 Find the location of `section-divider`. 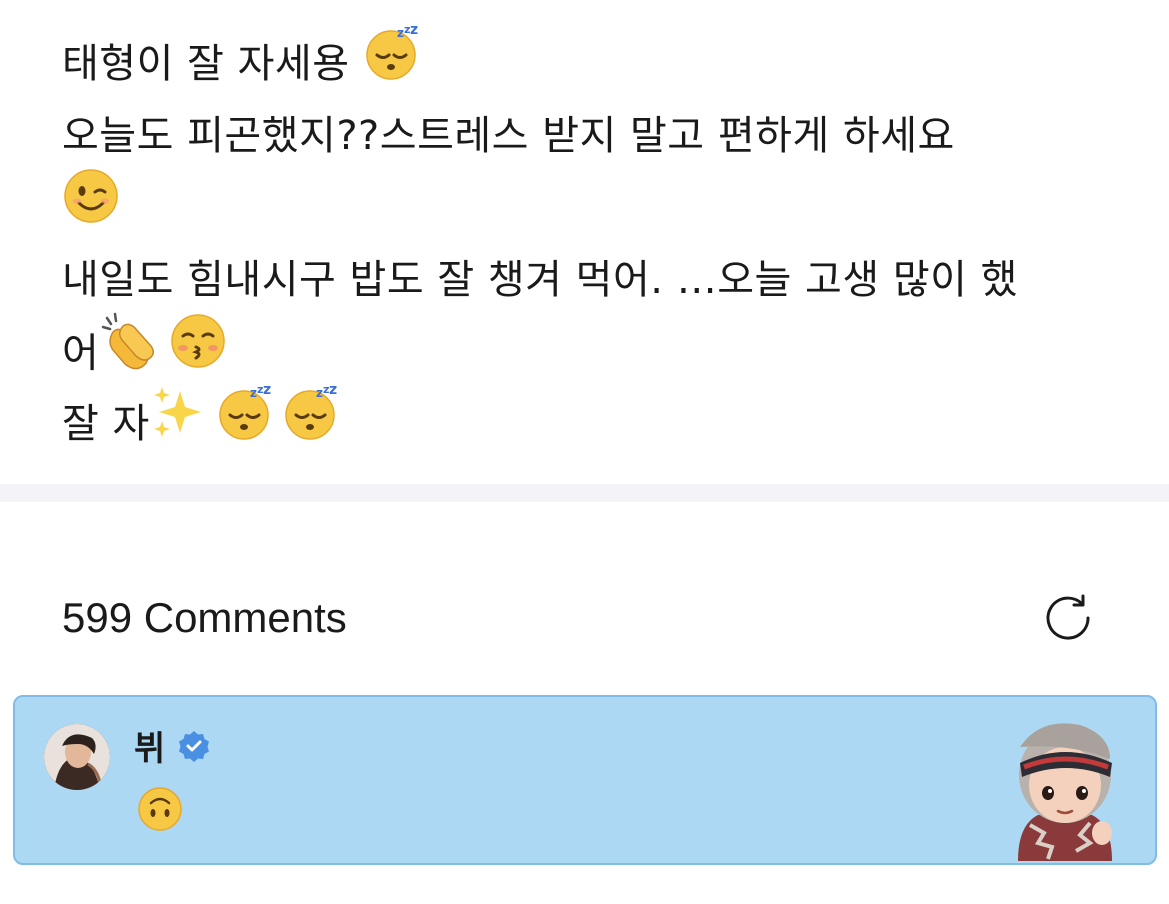

section-divider is located at coordinates (584, 493).